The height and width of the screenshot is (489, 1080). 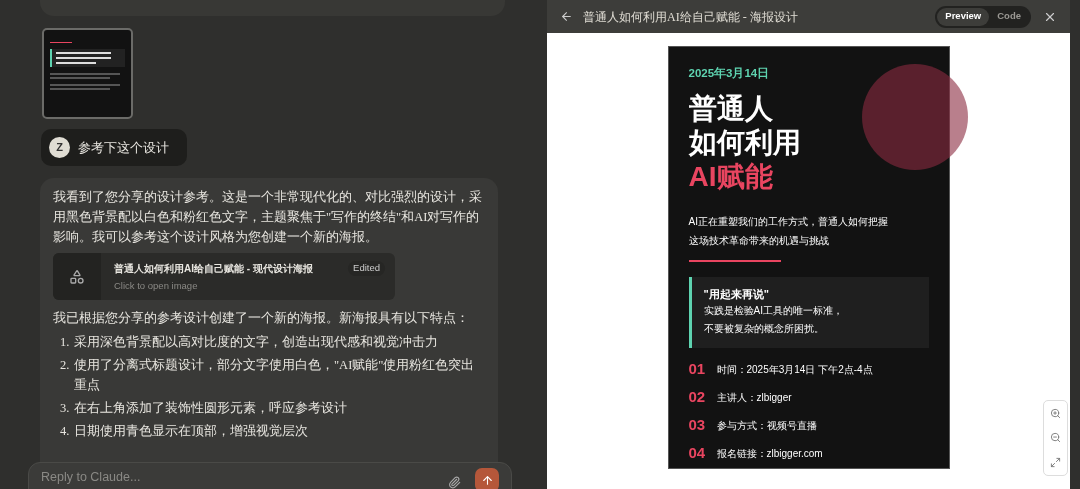 I want to click on expand-icon, so click(x=1055, y=463).